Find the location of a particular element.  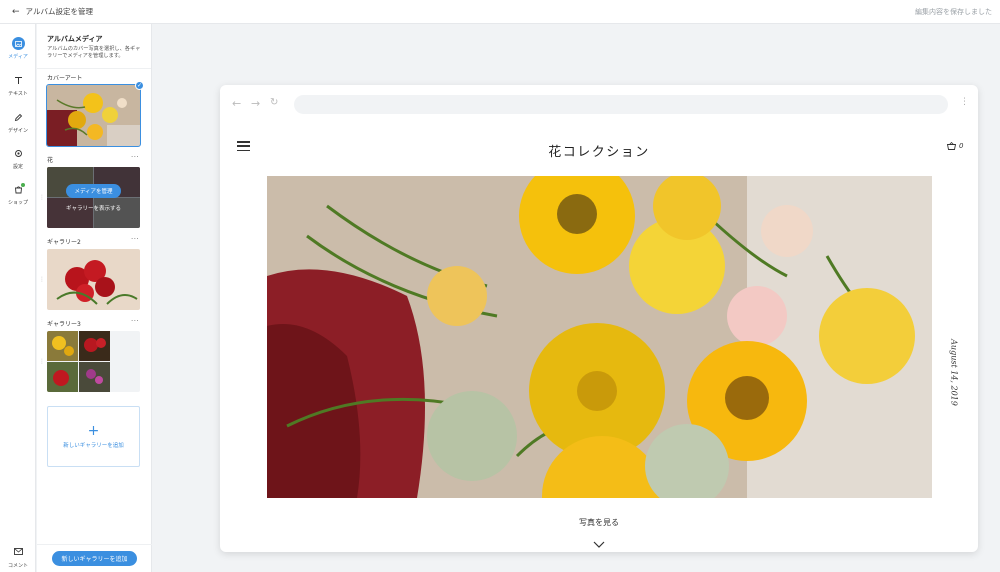

back-link: ← アルバム設定を管理 is located at coordinates (52, 11).